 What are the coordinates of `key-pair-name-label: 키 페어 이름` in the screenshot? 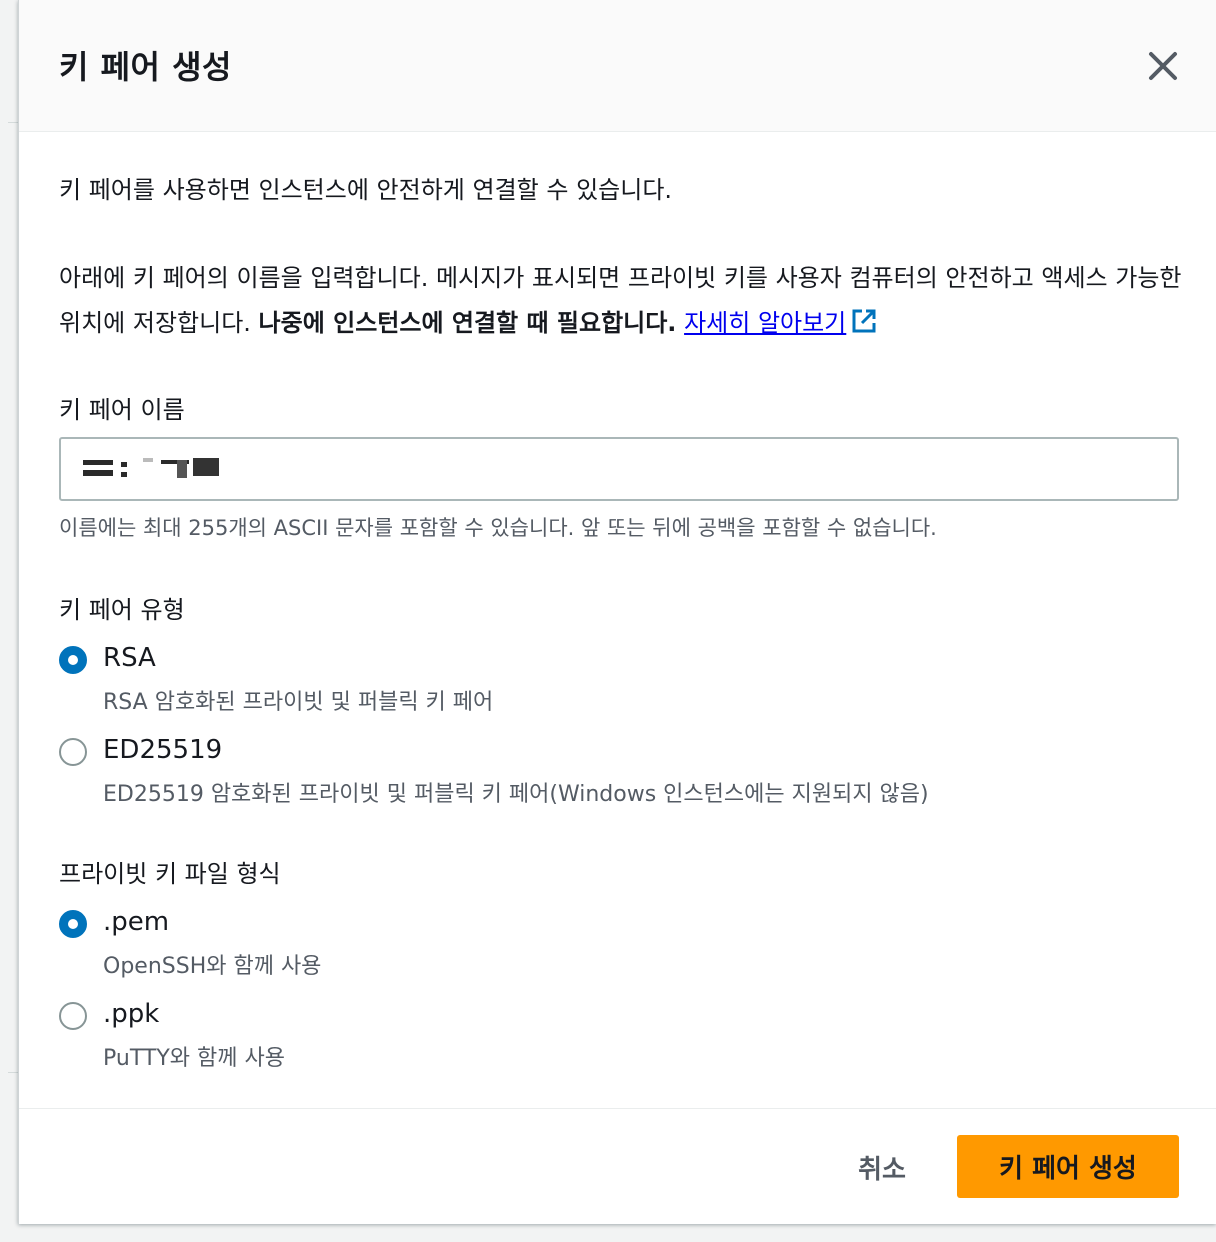 It's located at (122, 410).